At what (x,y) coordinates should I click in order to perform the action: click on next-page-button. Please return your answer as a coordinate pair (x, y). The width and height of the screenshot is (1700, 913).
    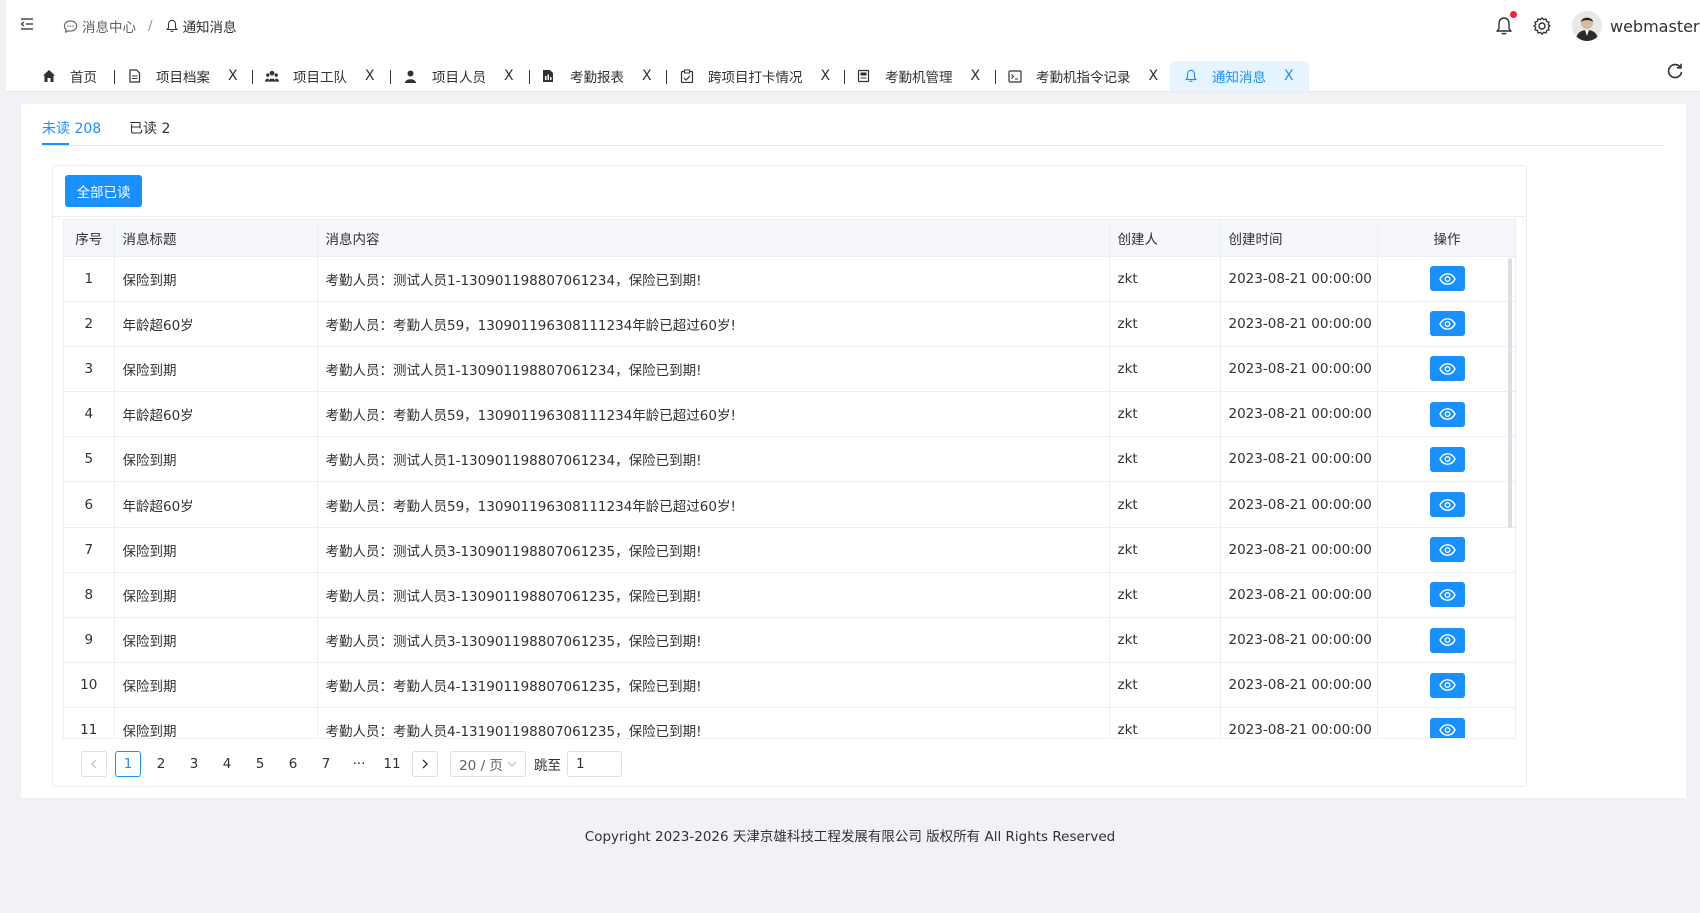
    Looking at the image, I should click on (425, 764).